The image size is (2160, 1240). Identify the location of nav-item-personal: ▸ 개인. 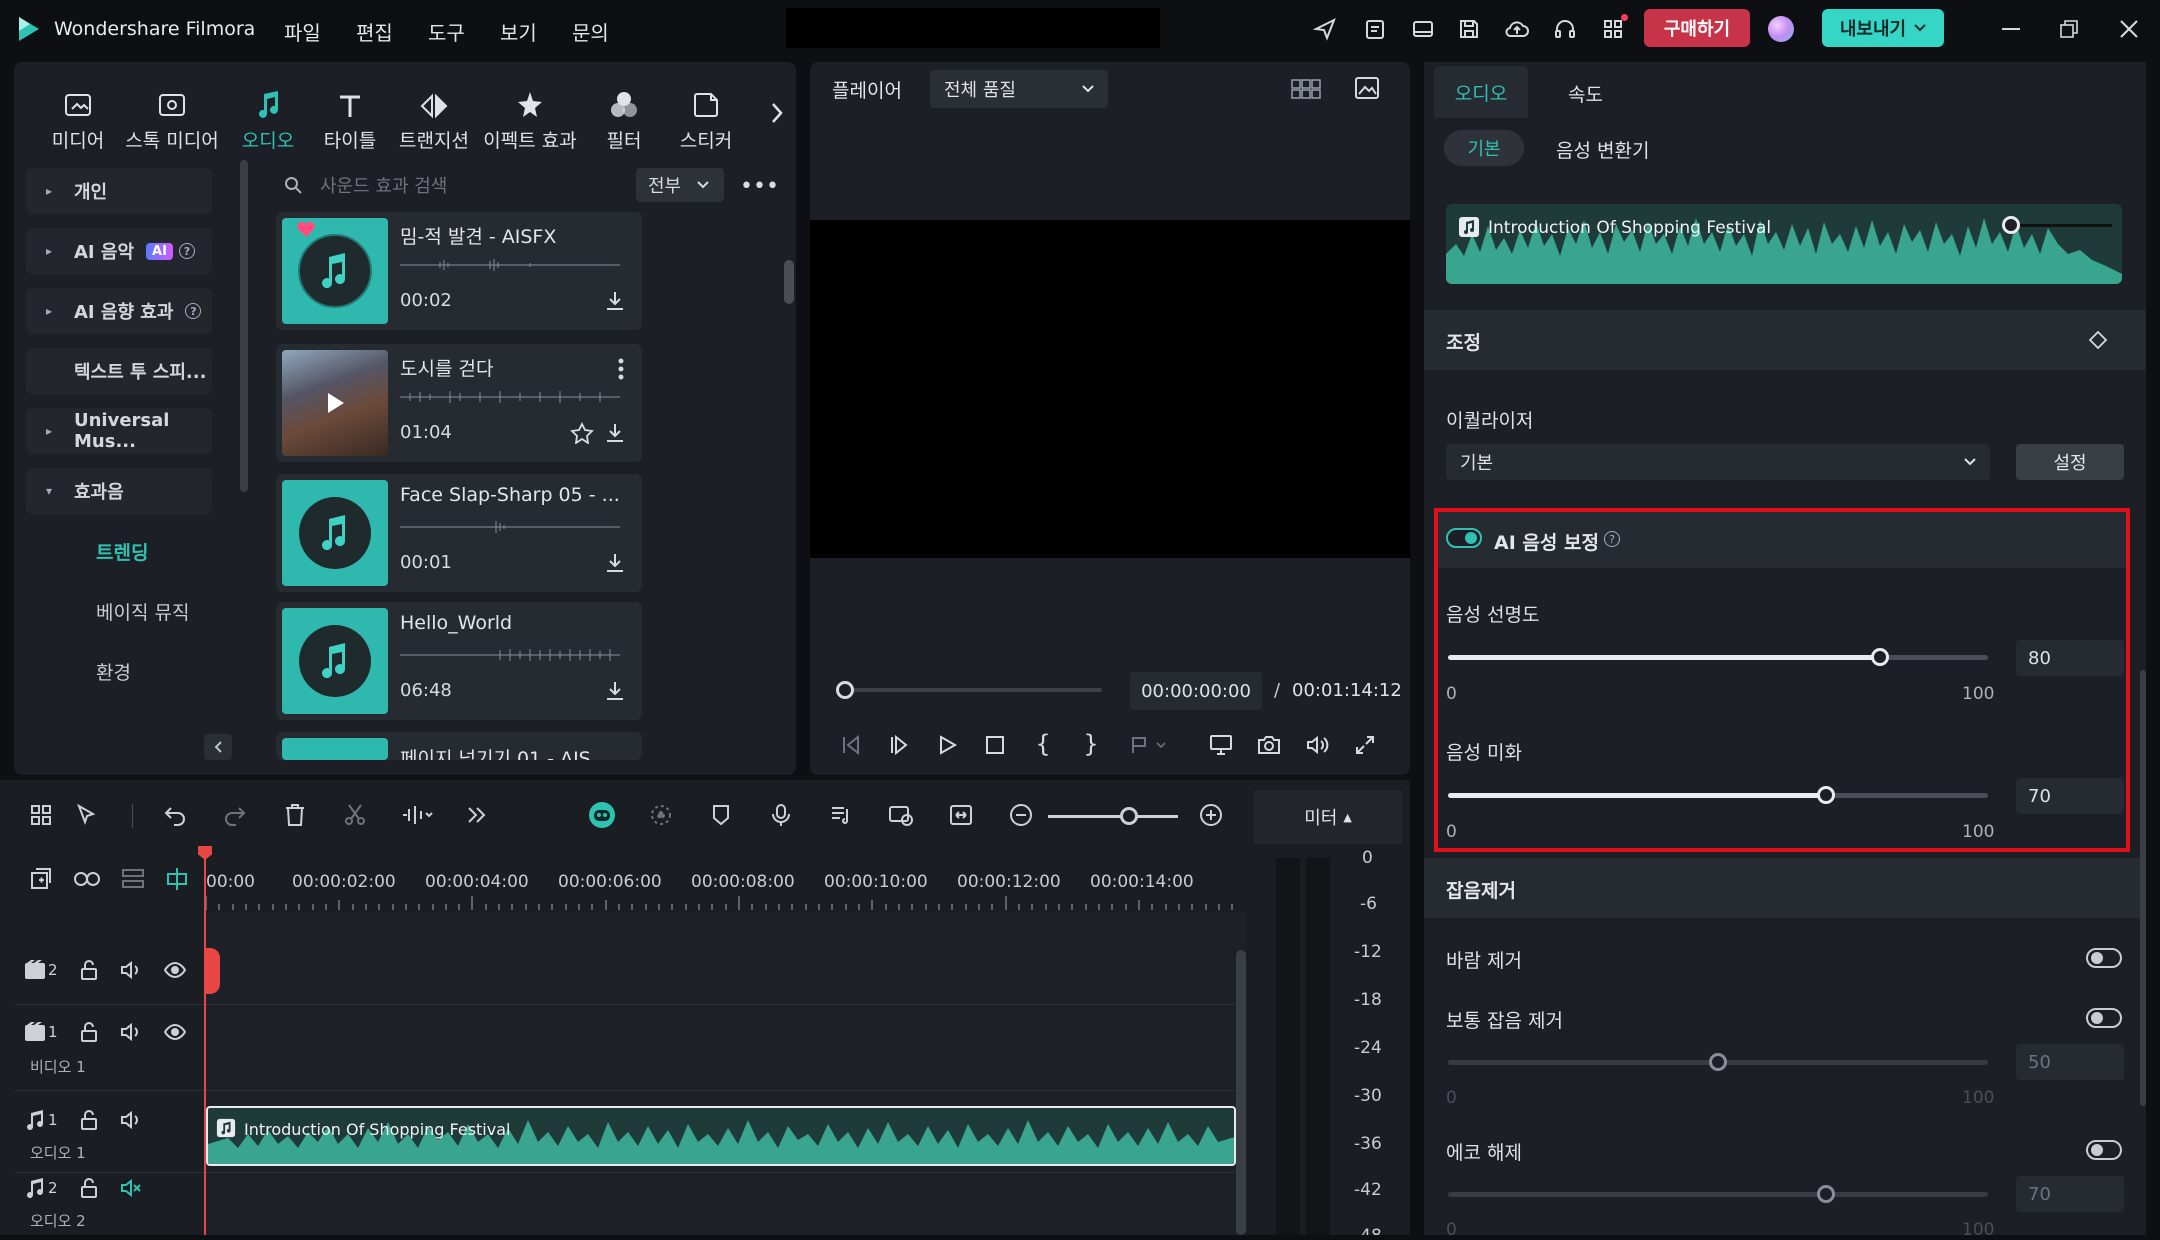
(119, 191).